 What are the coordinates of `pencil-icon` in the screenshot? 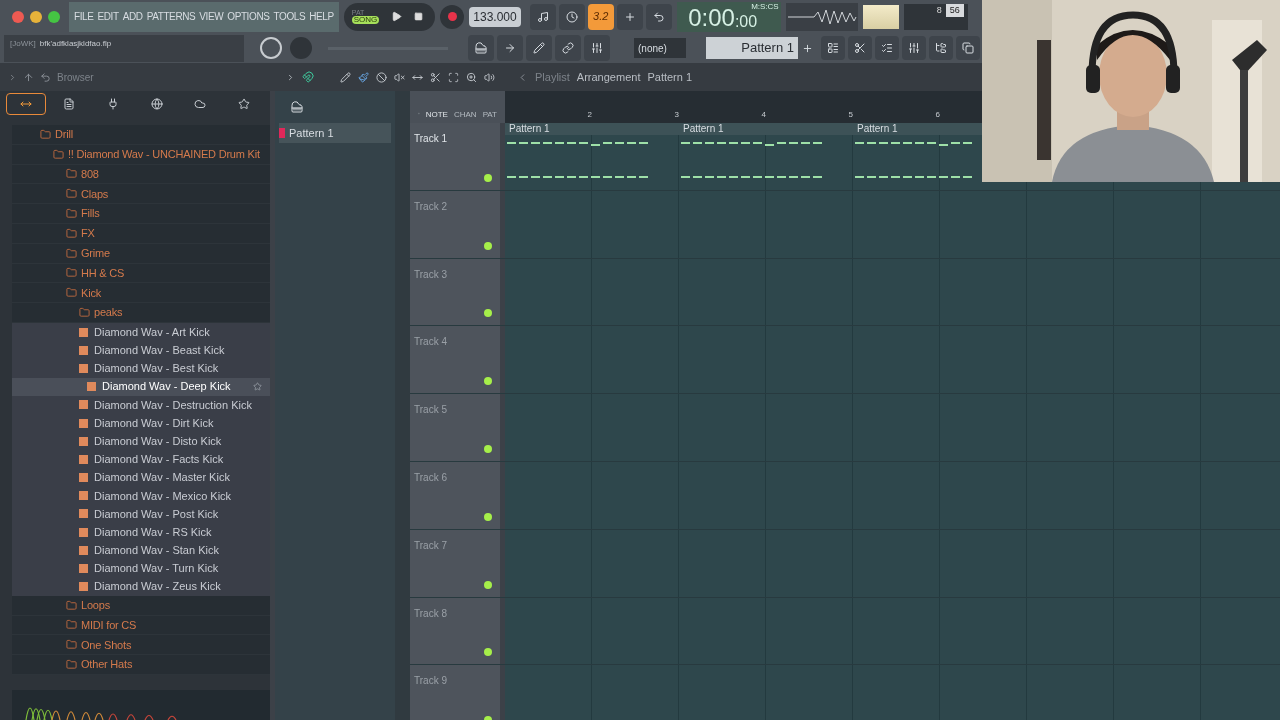 It's located at (345, 77).